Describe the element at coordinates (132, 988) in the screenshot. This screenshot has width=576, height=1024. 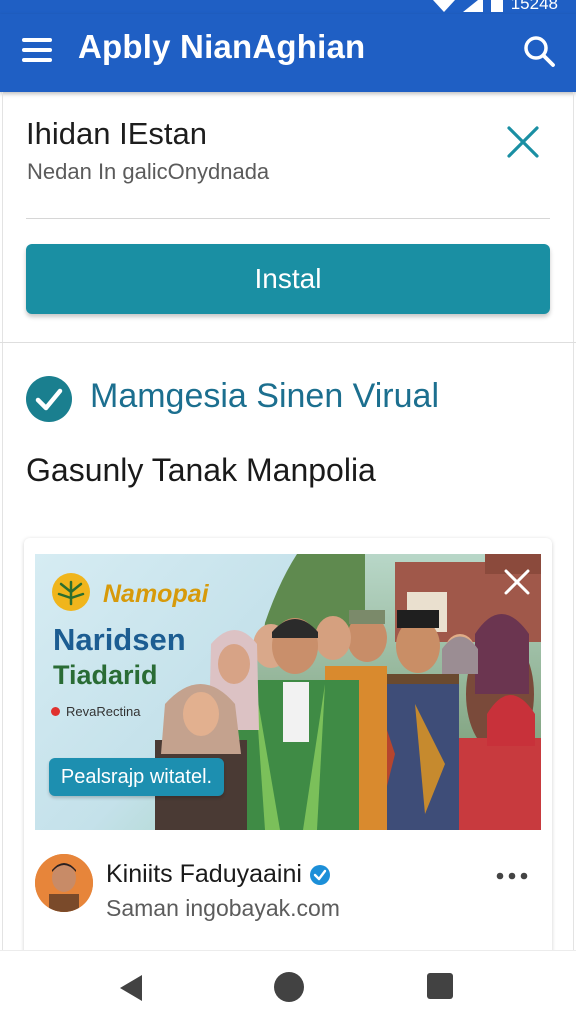
I see `back-icon` at that location.